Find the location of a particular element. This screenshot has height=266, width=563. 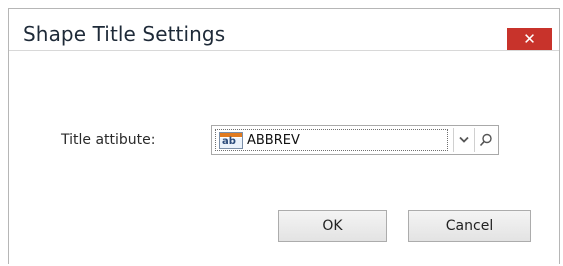

text-field-icon-glyph: ab is located at coordinates (229, 141).